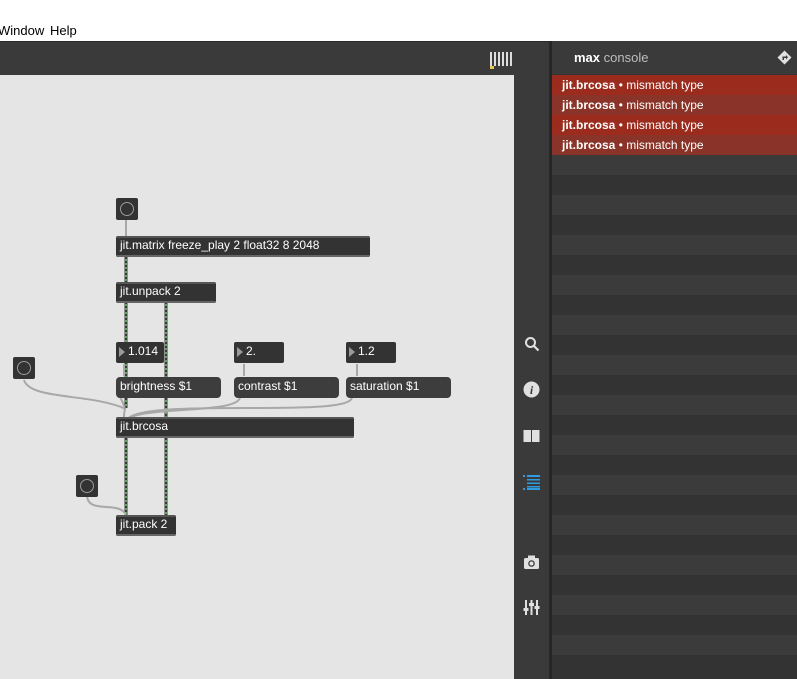 This screenshot has width=797, height=679. I want to click on bang-button-matrix, so click(127, 209).